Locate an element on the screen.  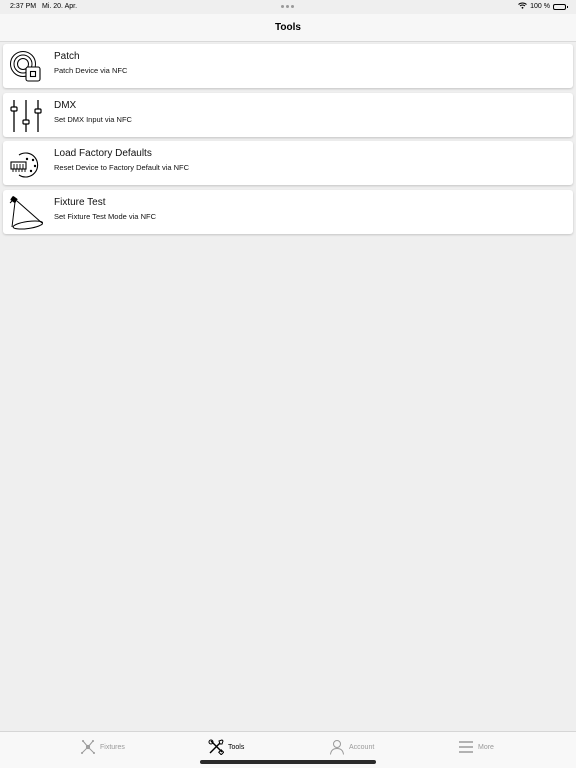
tab-label: Account is located at coordinates (362, 747).